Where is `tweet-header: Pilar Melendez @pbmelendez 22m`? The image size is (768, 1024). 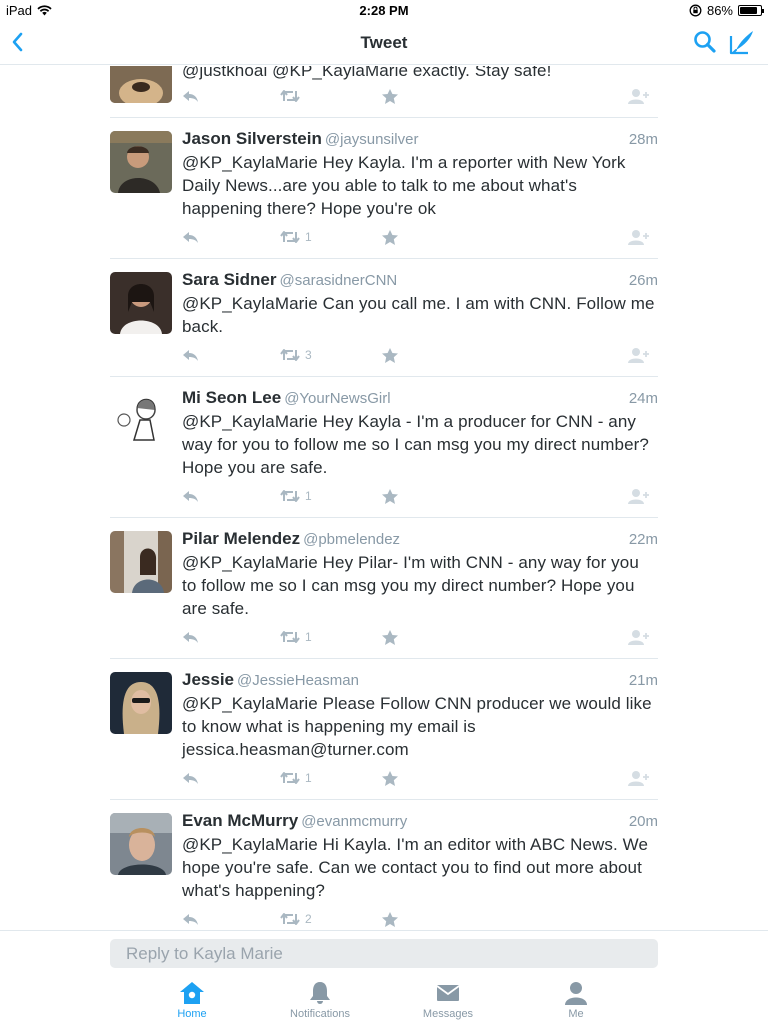 tweet-header: Pilar Melendez @pbmelendez 22m is located at coordinates (420, 540).